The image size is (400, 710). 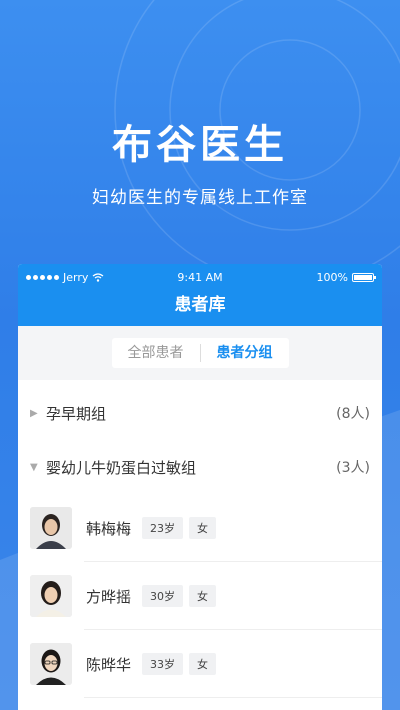 I want to click on age-tag: 30岁, so click(x=162, y=596).